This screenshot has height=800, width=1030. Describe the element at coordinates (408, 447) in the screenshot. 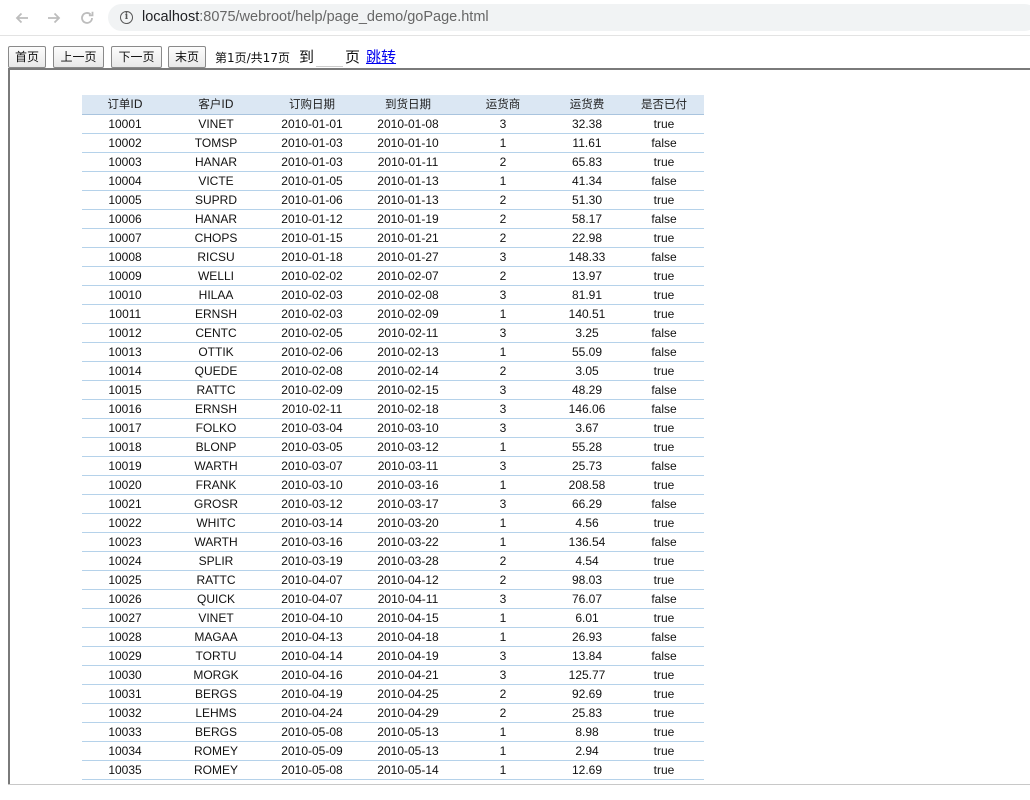

I see `table-cell: 2010-03-12` at that location.